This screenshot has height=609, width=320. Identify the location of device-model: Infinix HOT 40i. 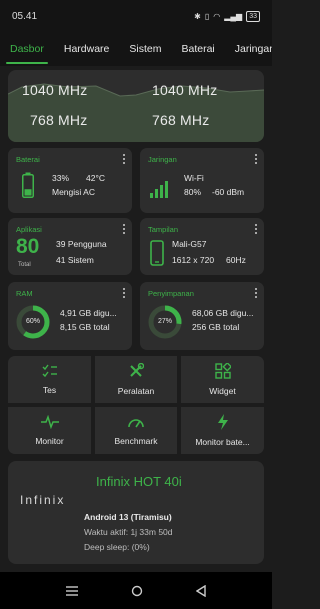
(139, 481).